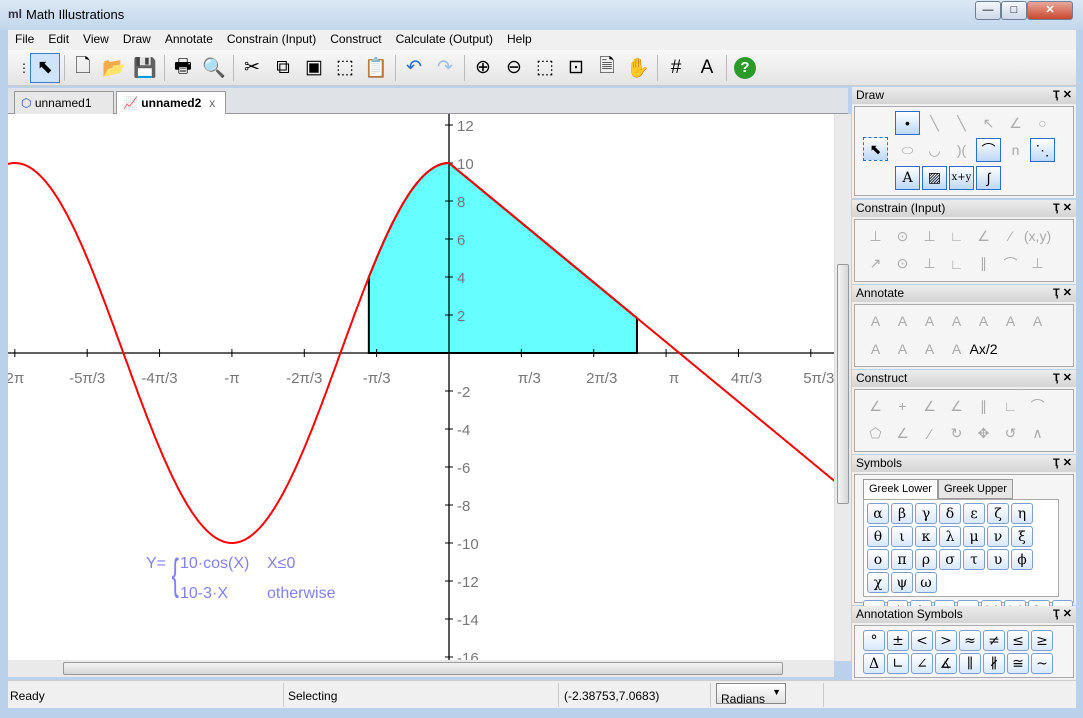 Image resolution: width=1083 pixels, height=718 pixels. Describe the element at coordinates (283, 68) in the screenshot. I see `copy-button: ⧉` at that location.